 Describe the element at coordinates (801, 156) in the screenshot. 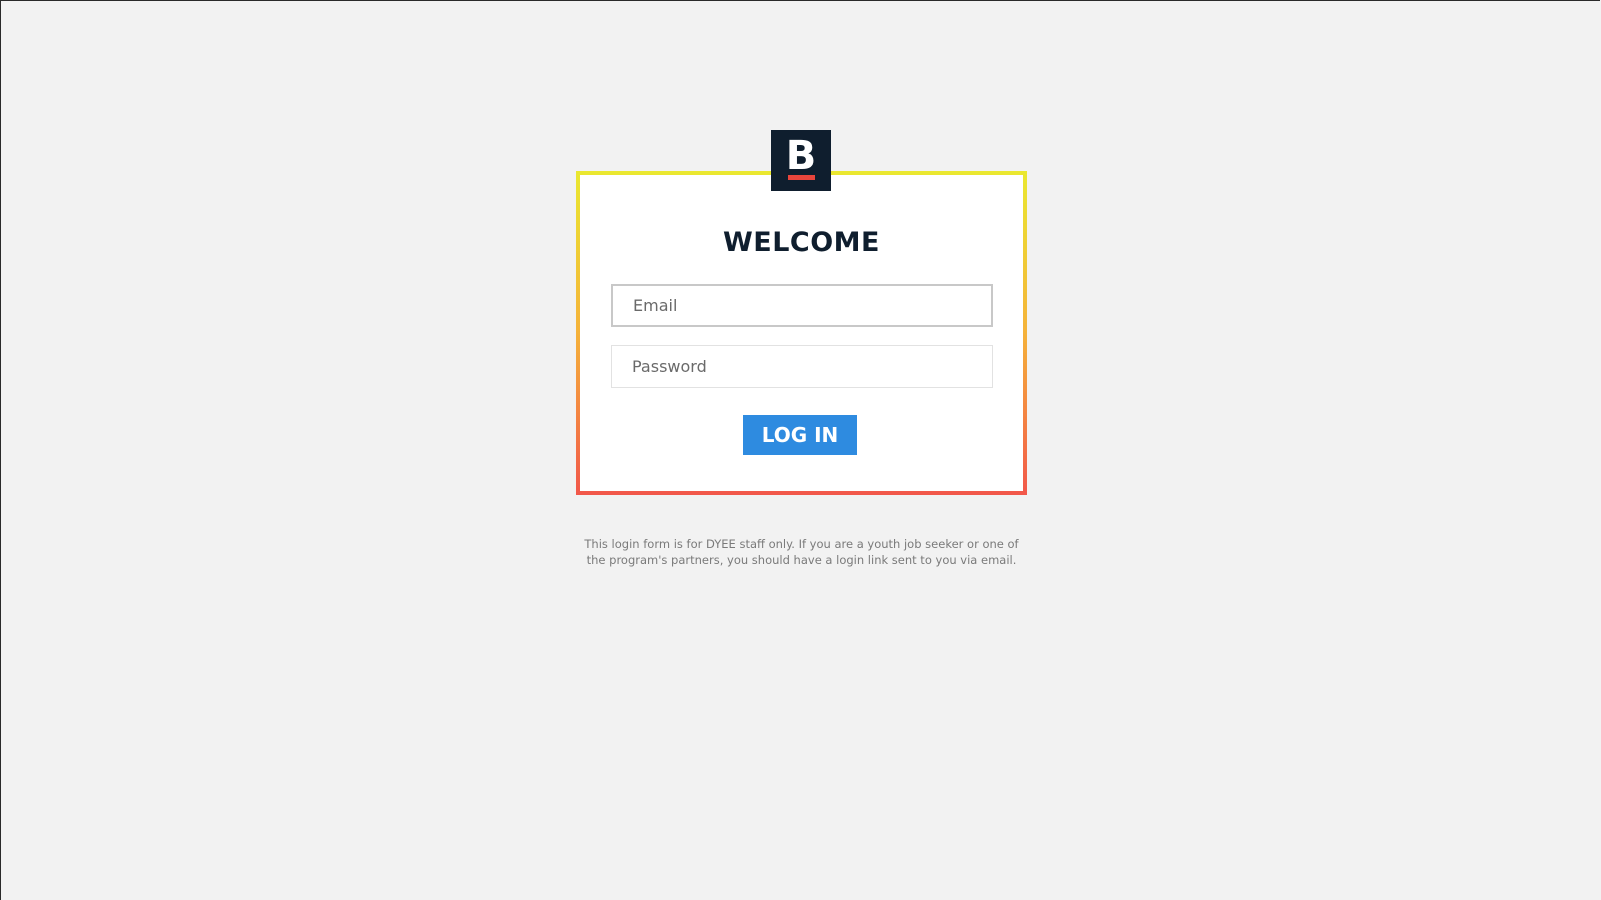

I see `logo-letter: B` at that location.